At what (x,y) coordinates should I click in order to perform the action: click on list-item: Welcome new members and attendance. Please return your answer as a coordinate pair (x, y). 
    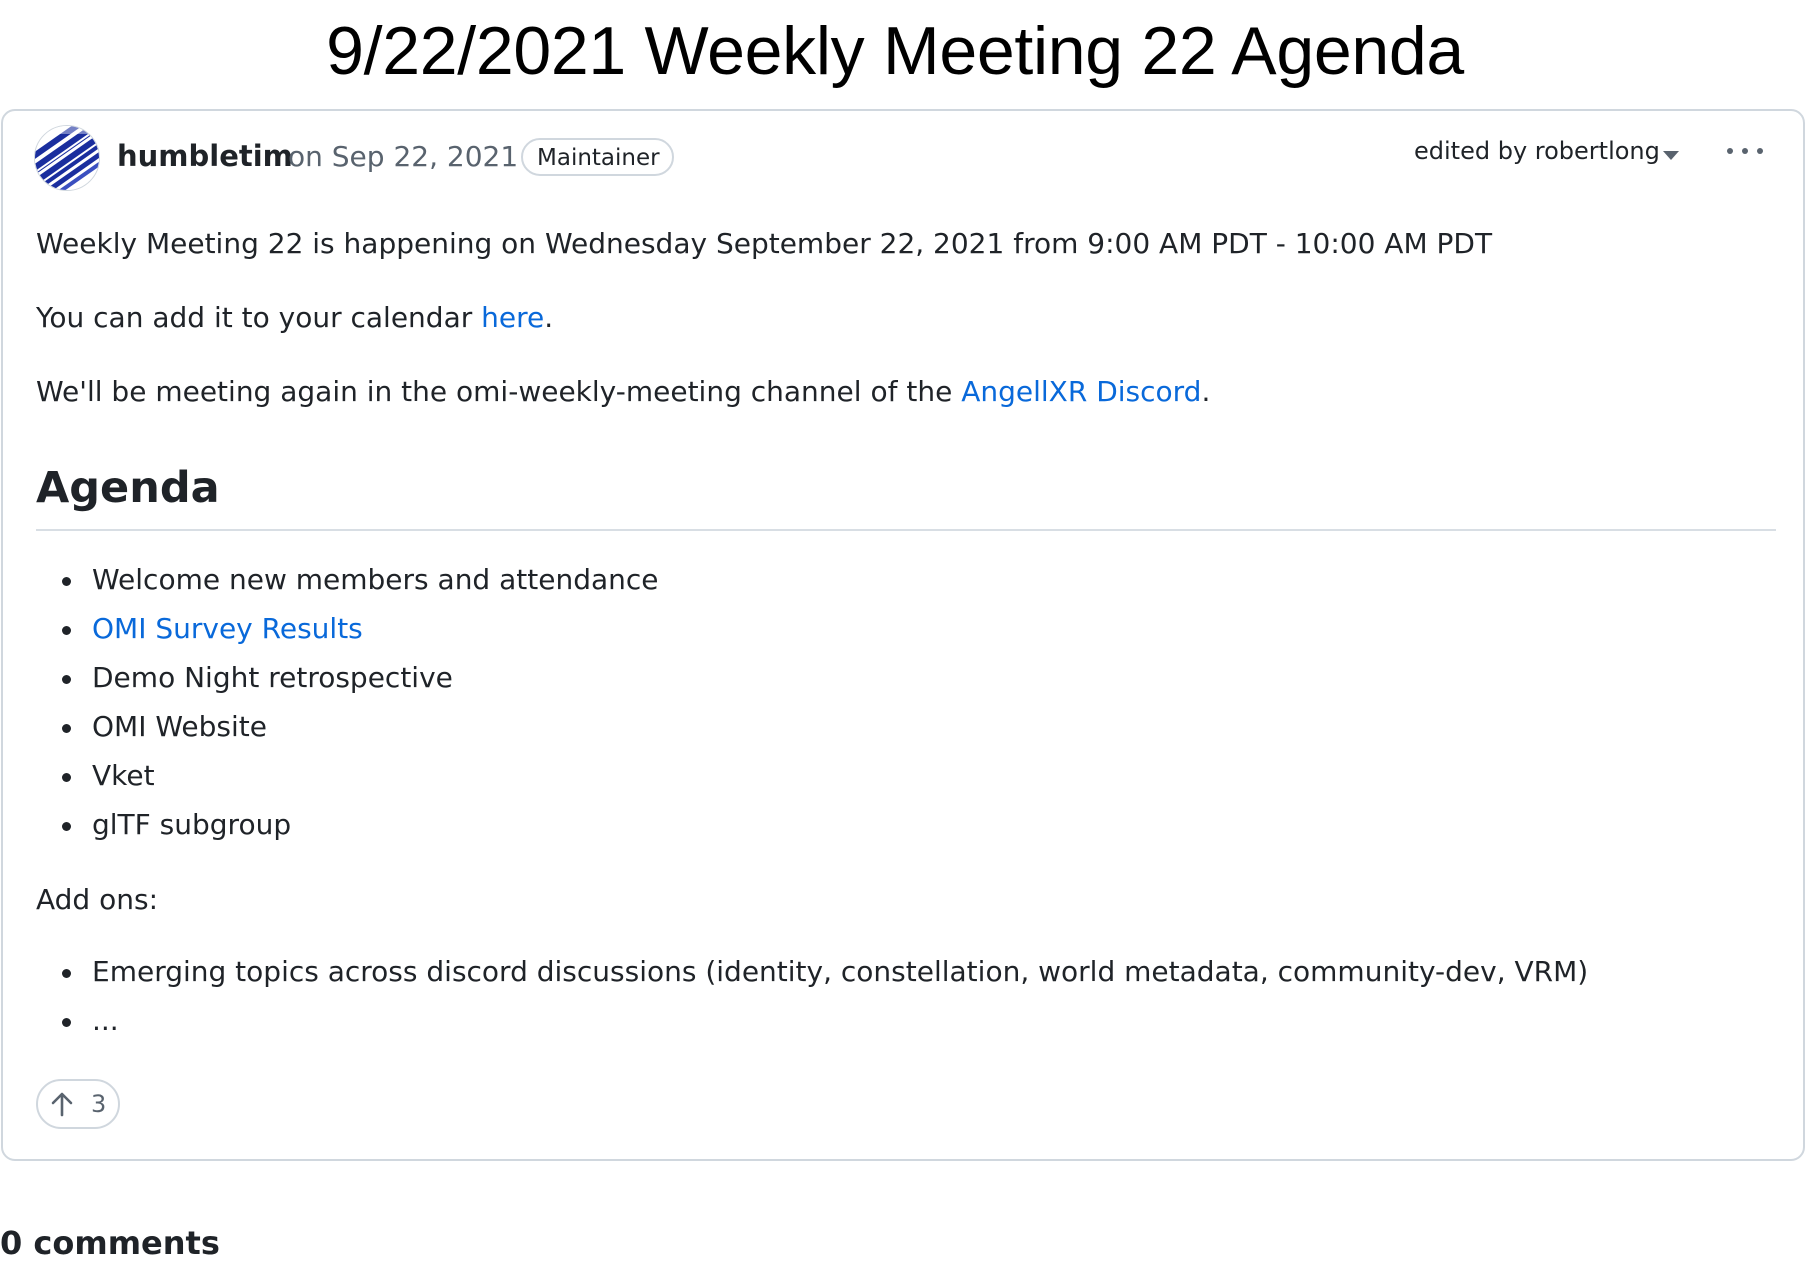
    Looking at the image, I should click on (853, 584).